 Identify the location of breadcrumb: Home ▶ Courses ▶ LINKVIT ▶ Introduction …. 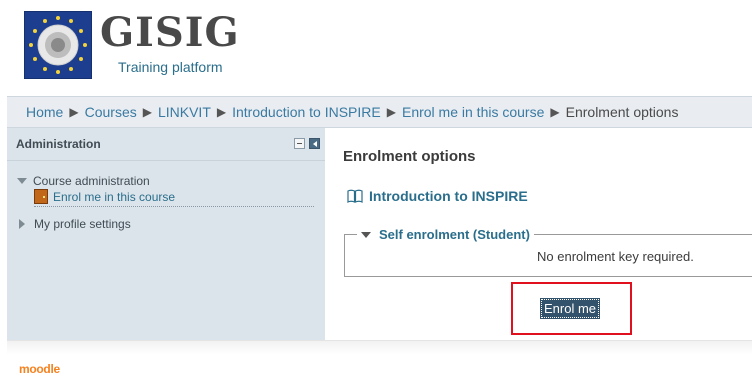
(379, 112).